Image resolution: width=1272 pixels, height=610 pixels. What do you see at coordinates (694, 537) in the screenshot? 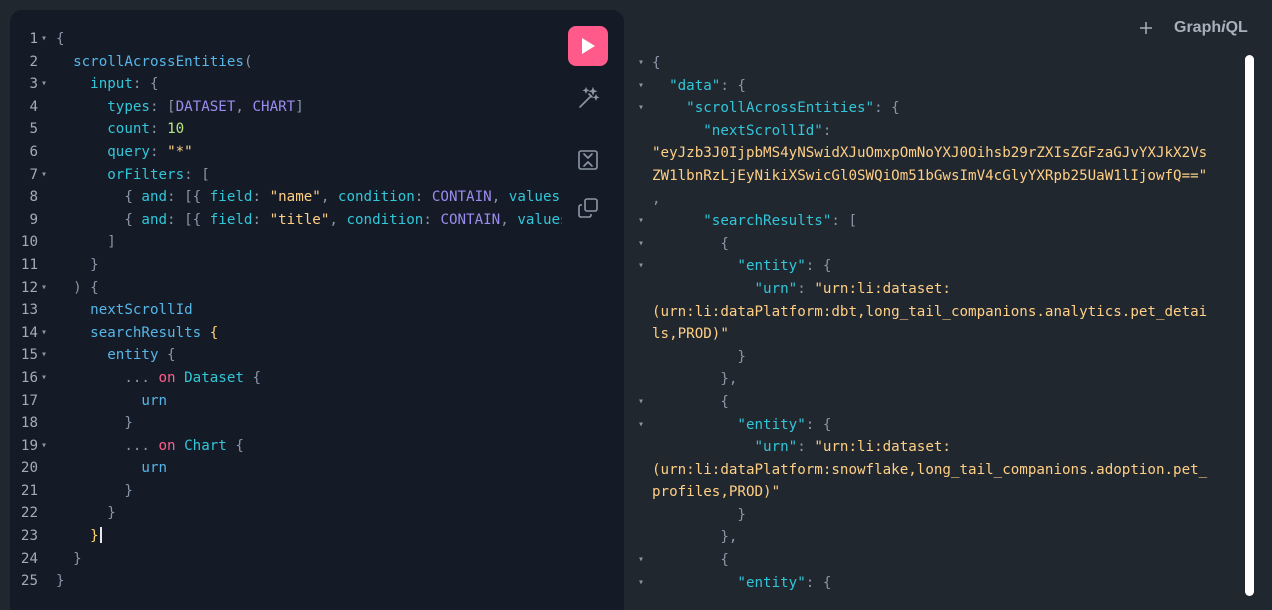
I see `code-text: },` at bounding box center [694, 537].